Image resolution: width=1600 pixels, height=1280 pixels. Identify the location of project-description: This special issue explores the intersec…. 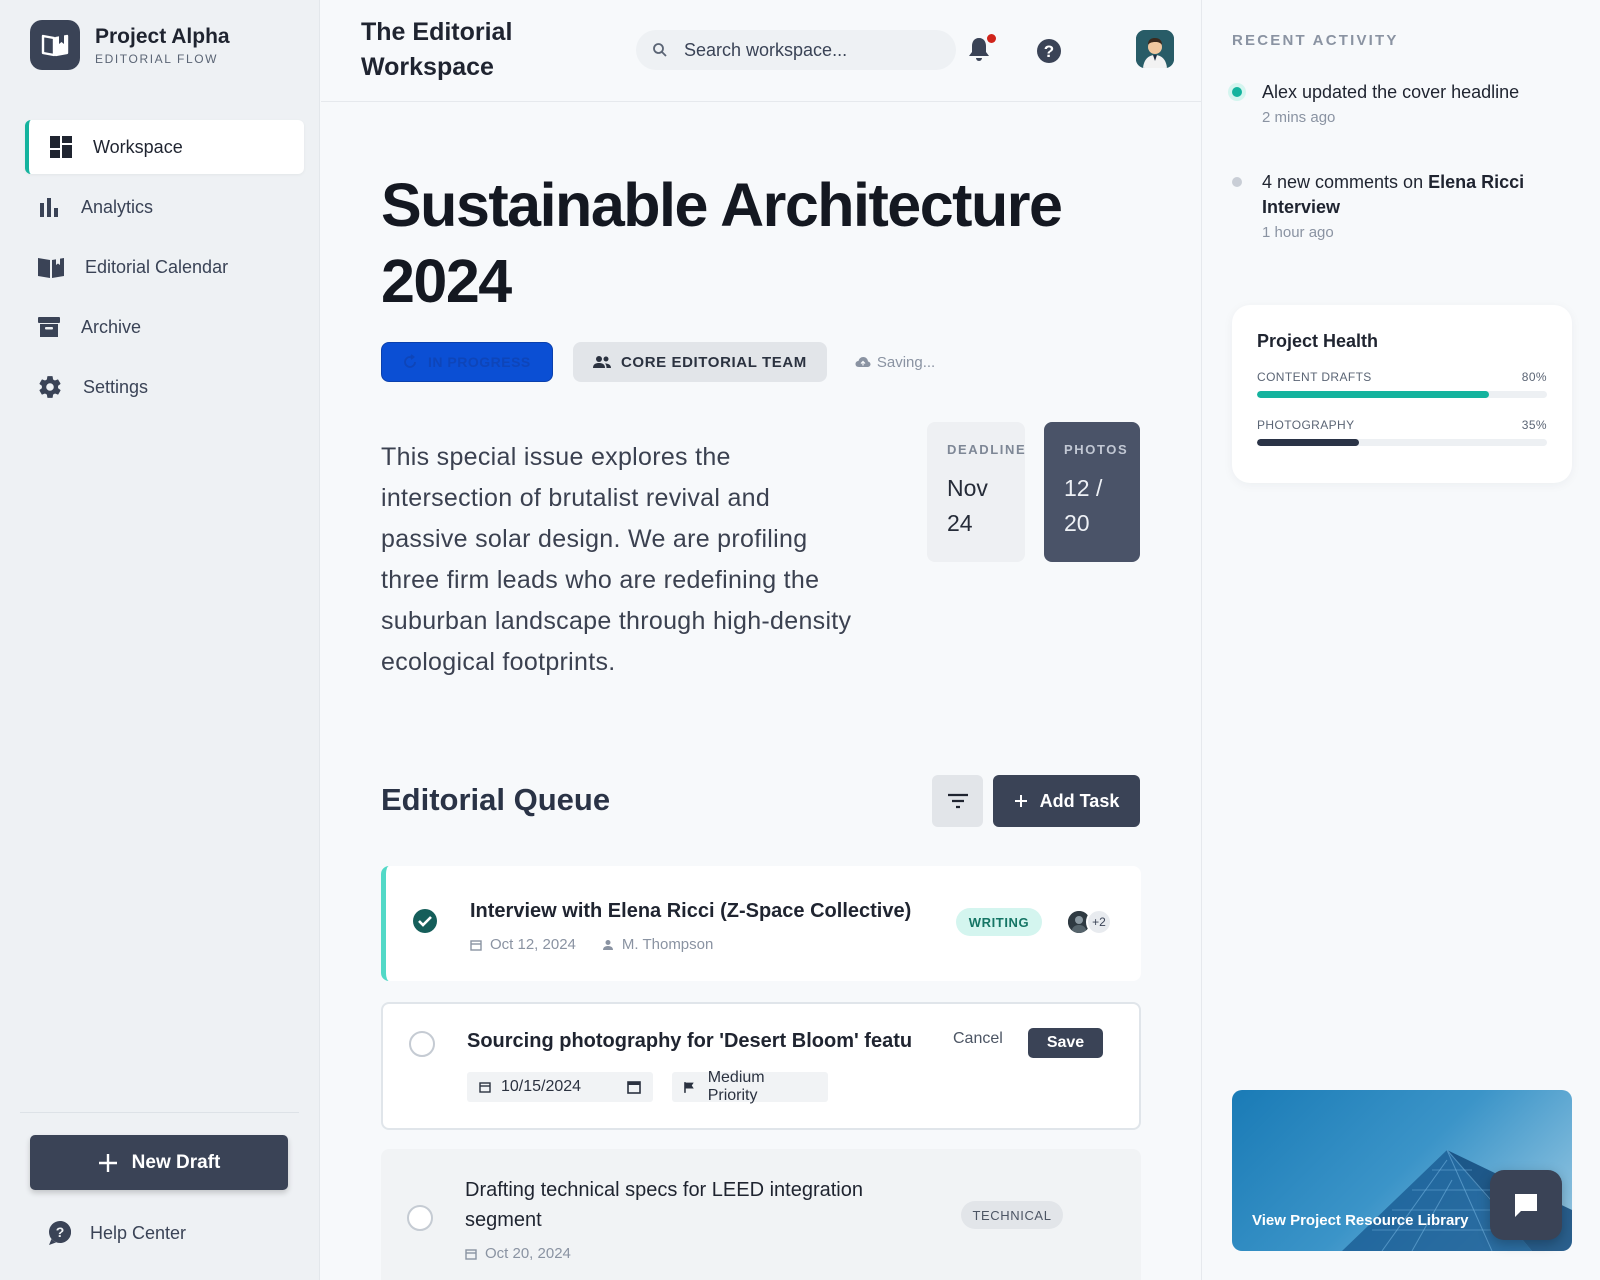
(616, 559).